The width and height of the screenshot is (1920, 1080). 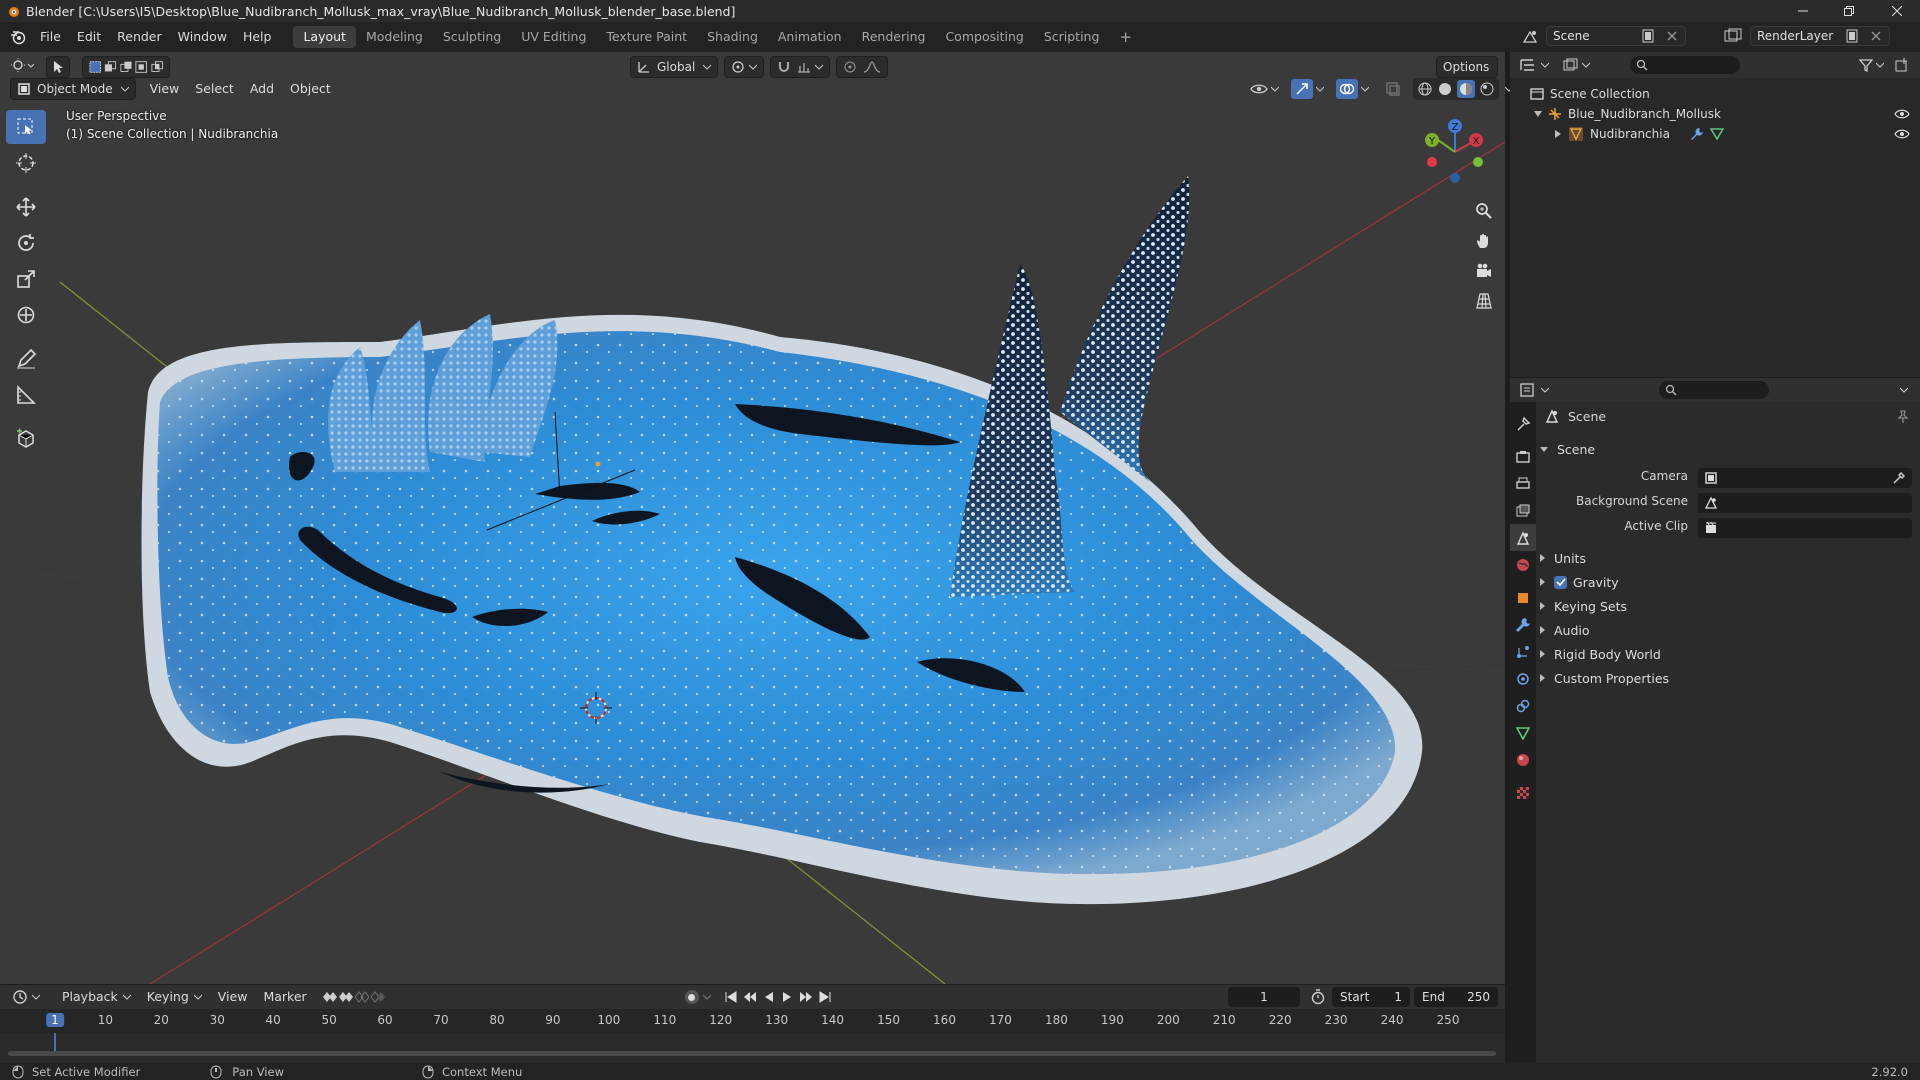 I want to click on tab-modeling: Modeling, so click(x=394, y=37).